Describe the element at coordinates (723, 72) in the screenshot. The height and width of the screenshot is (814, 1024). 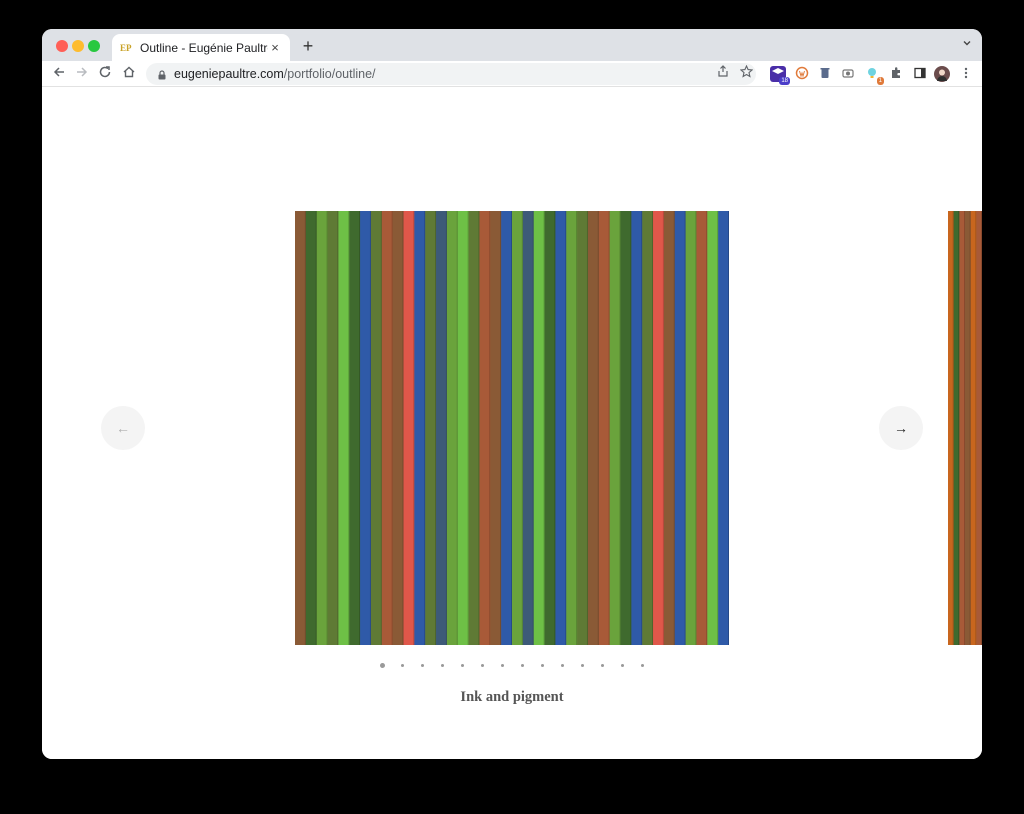
I see `share-icon` at that location.